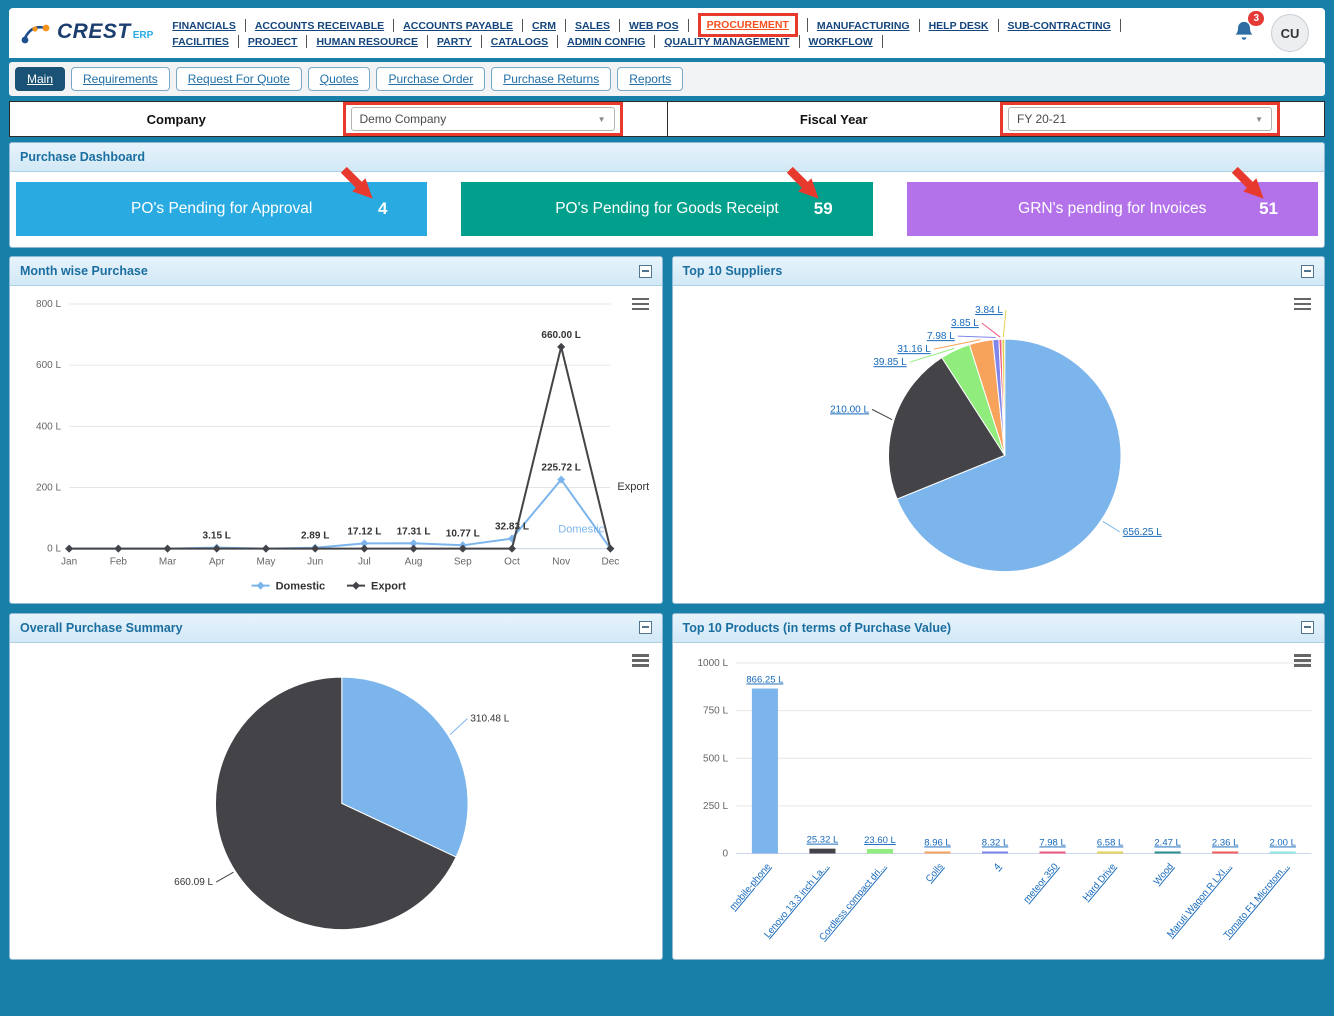  Describe the element at coordinates (965, 323) in the screenshot. I see `svg-text: 3.85 L` at that location.